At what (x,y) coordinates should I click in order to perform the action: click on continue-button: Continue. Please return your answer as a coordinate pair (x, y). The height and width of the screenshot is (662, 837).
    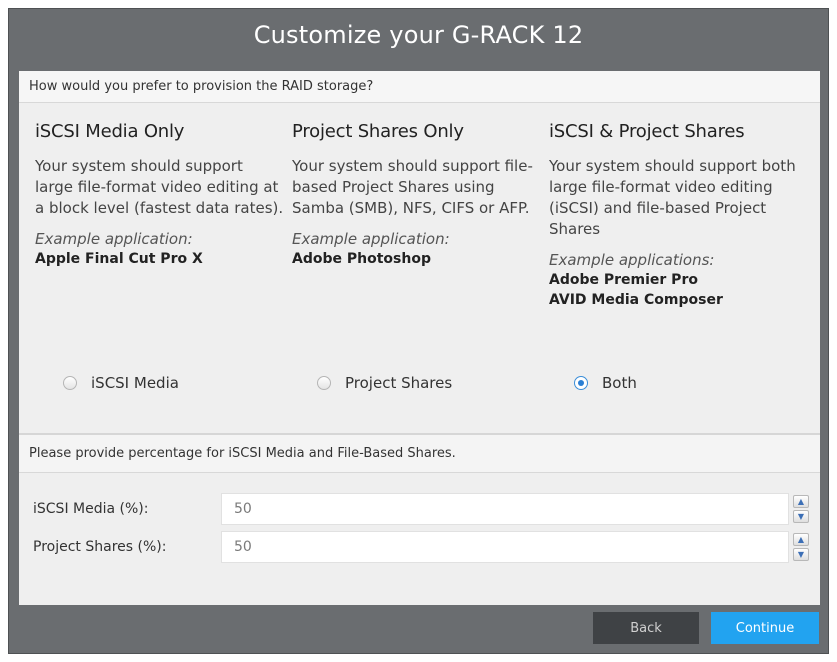
    Looking at the image, I should click on (765, 628).